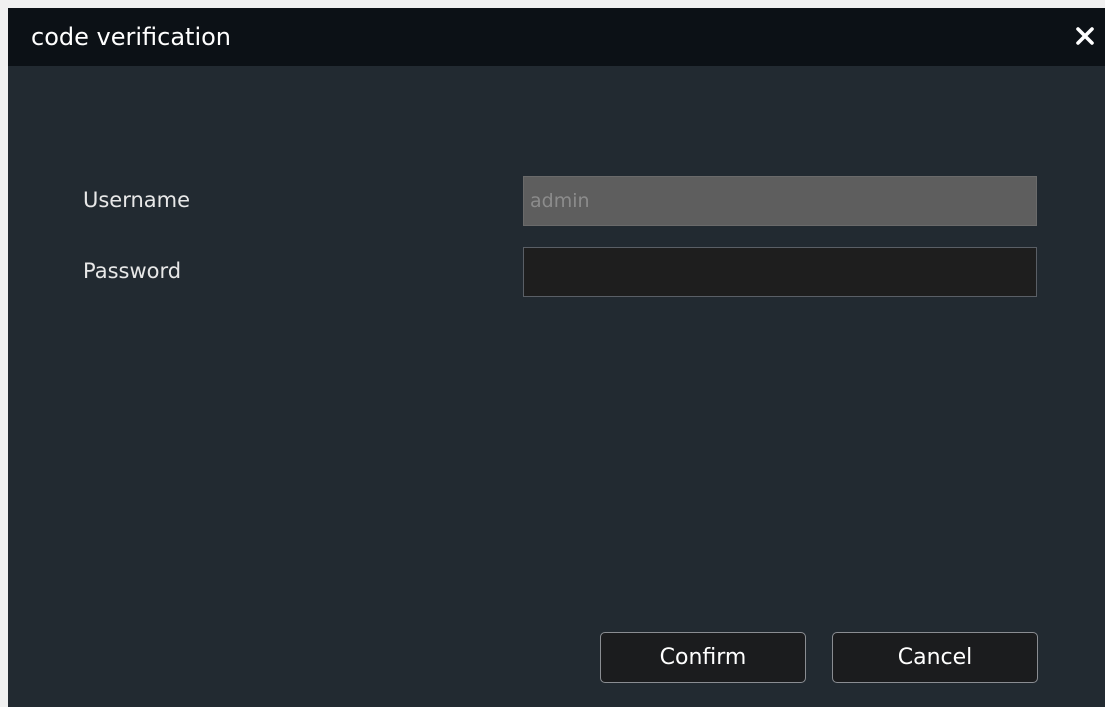 The image size is (1105, 707). What do you see at coordinates (131, 37) in the screenshot?
I see `dialog-title: code verification` at bounding box center [131, 37].